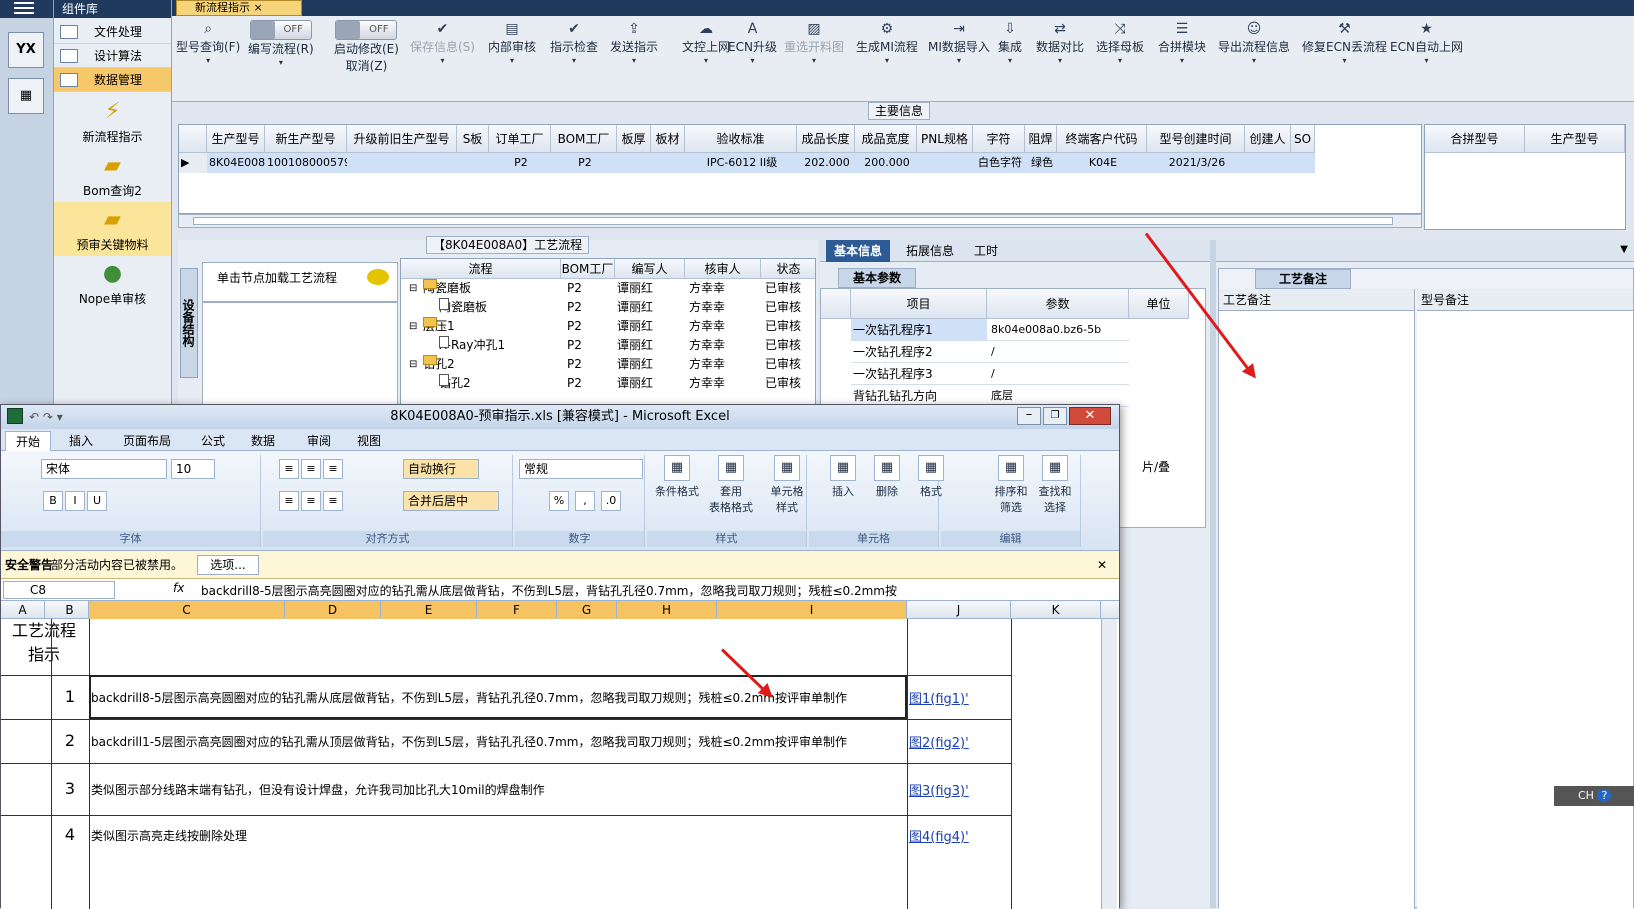 This screenshot has width=1634, height=909. I want to click on column-header-I: I, so click(812, 610).